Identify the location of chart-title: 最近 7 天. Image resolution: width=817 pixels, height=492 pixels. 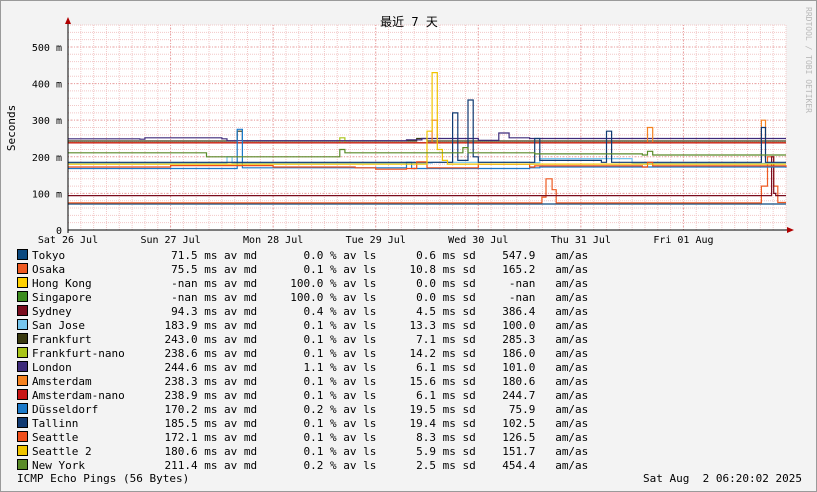
(409, 22).